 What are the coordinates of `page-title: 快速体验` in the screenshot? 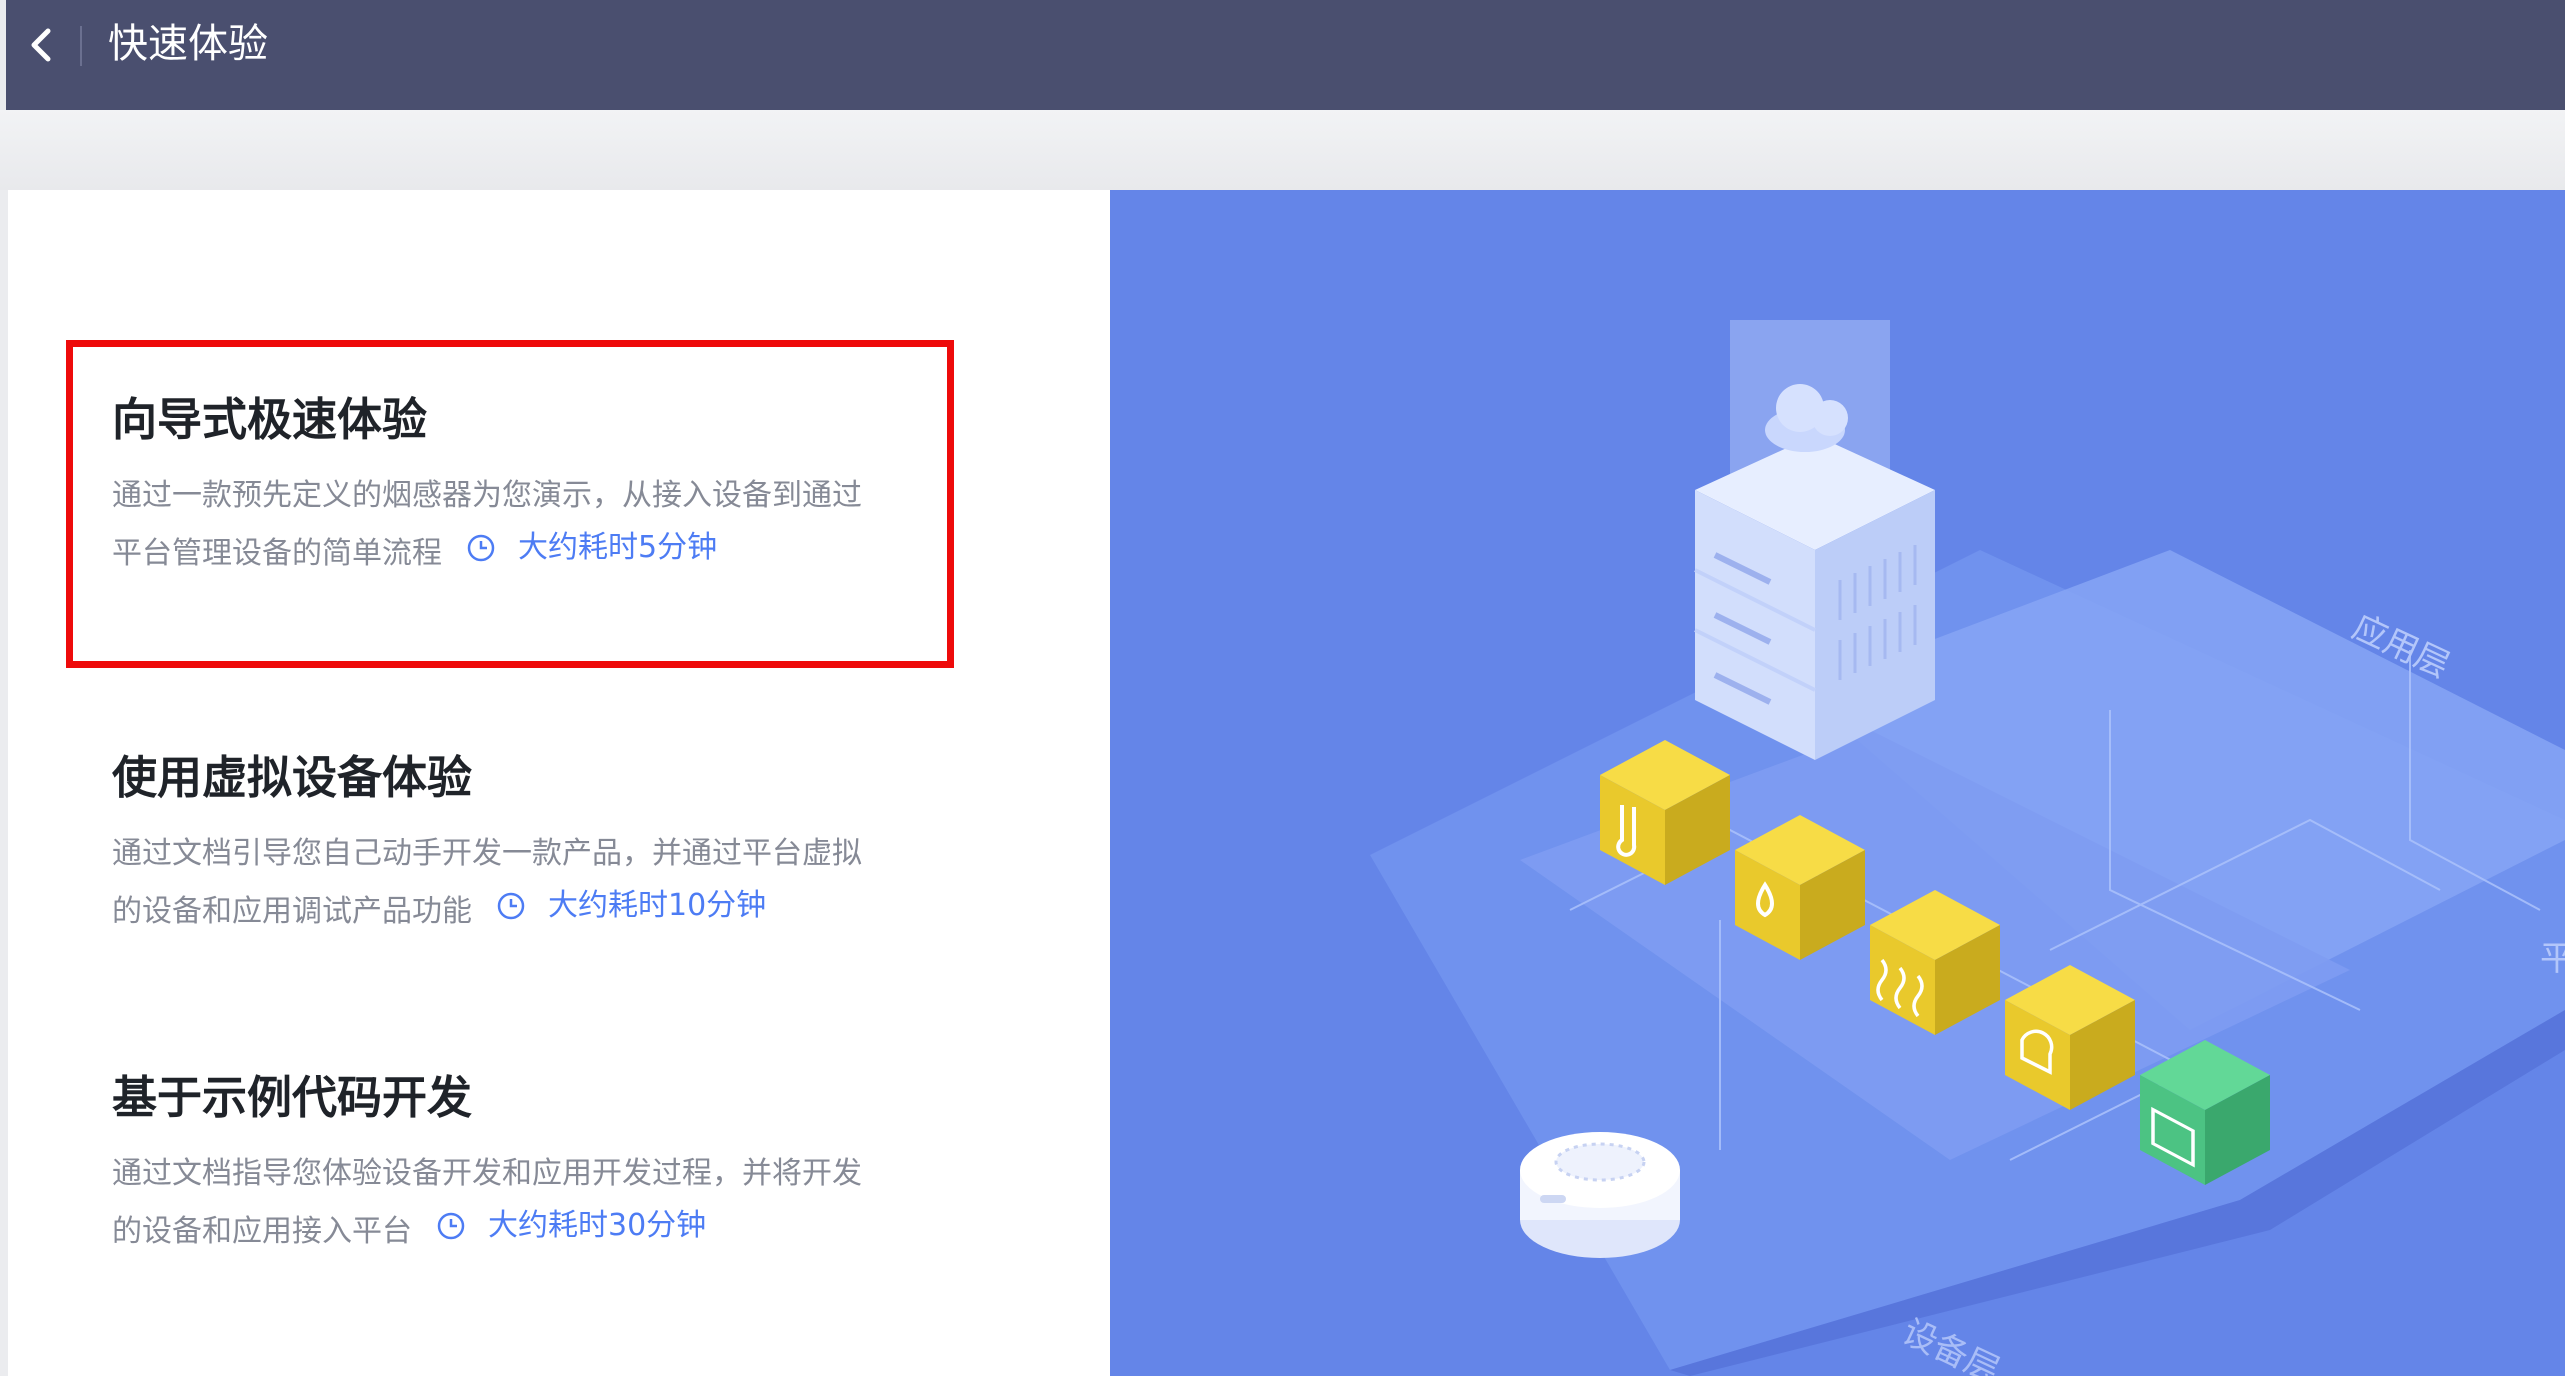 It's located at (188, 44).